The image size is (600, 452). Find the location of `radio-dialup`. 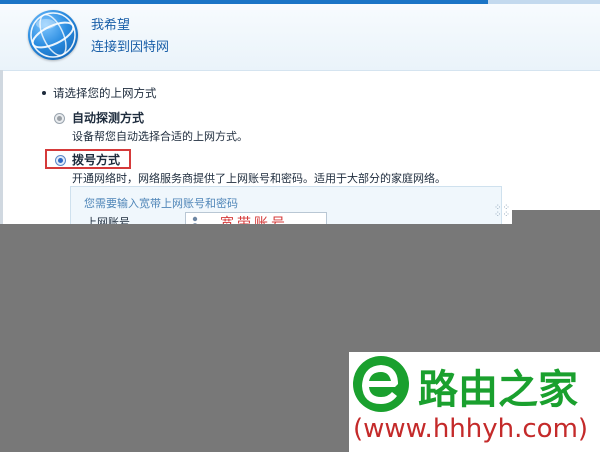

radio-dialup is located at coordinates (60, 160).